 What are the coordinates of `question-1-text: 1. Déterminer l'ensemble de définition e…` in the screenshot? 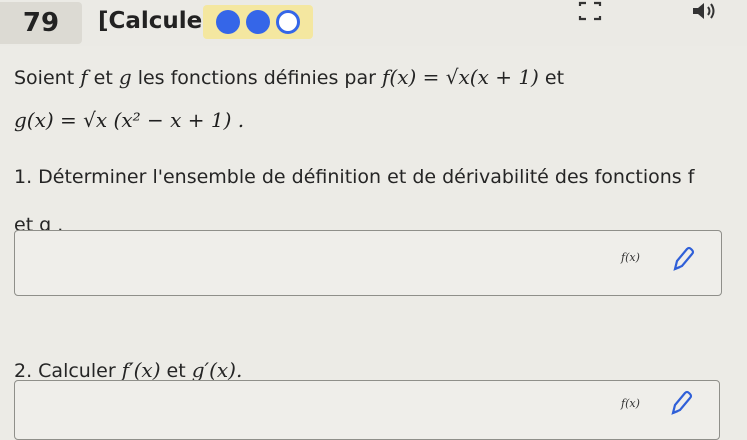 It's located at (354, 177).